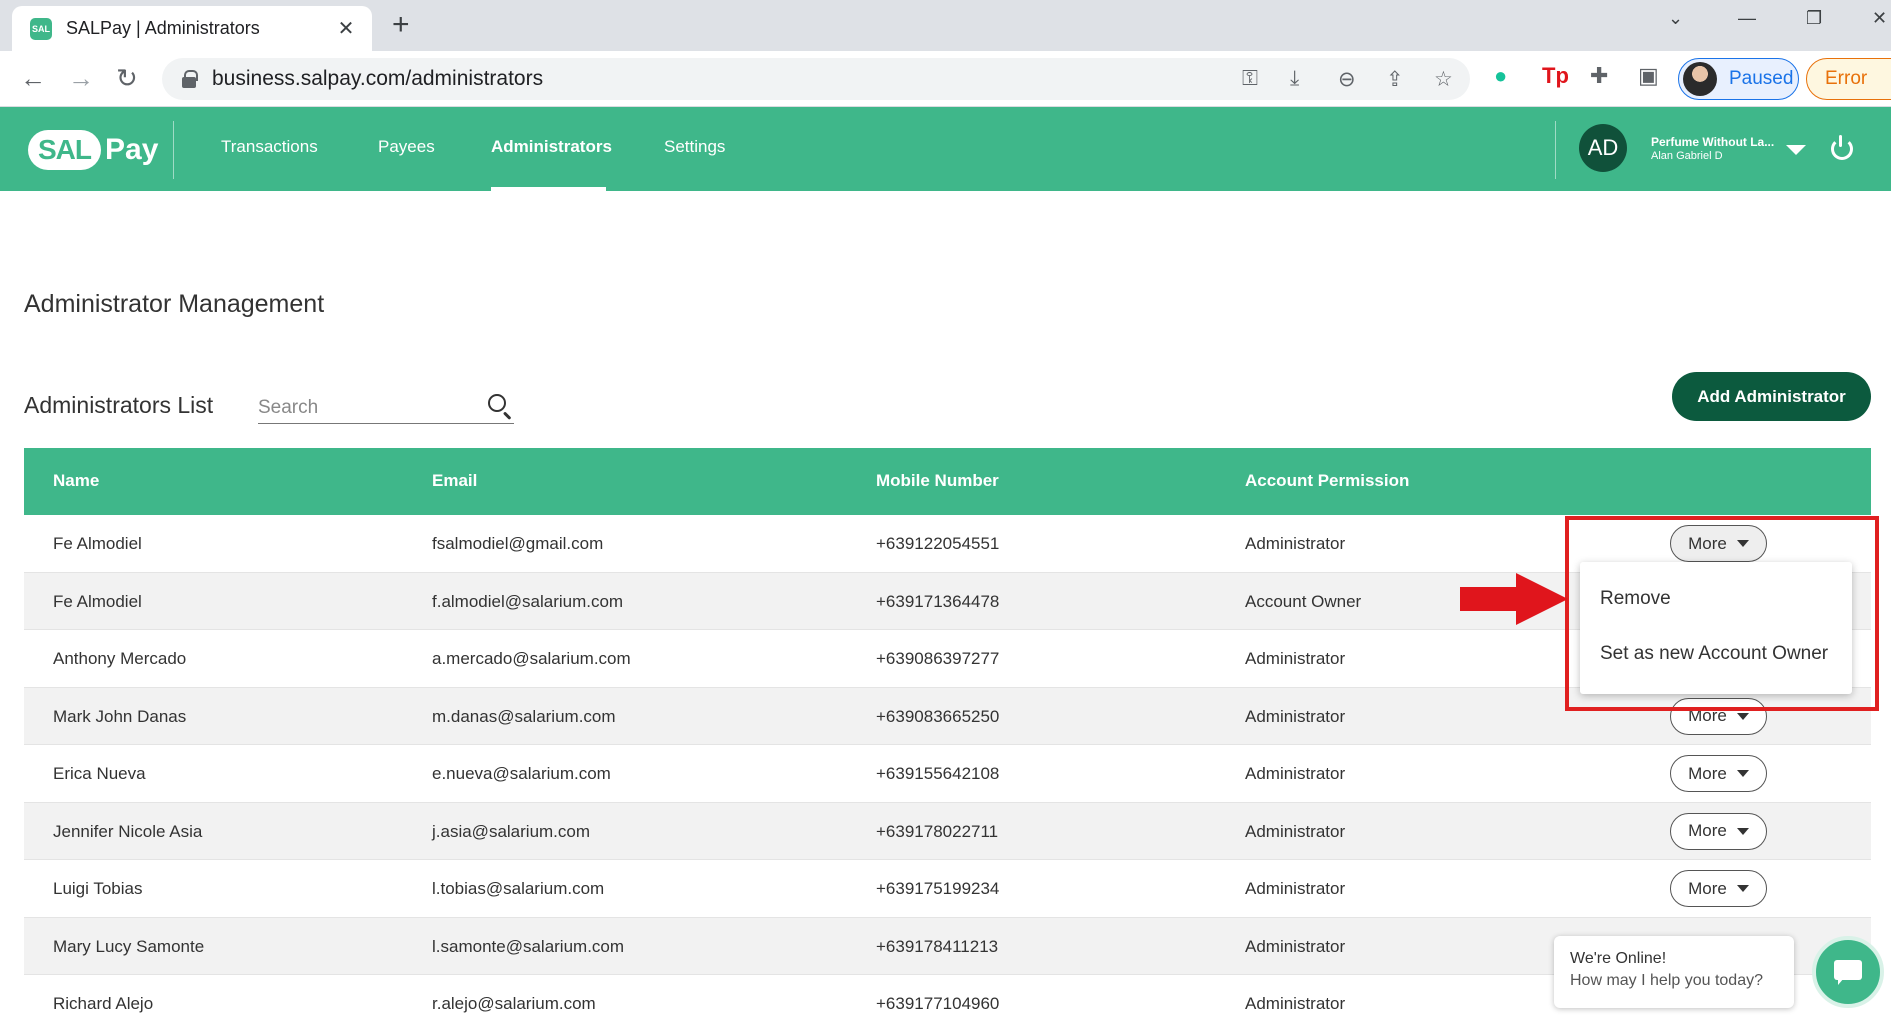  Describe the element at coordinates (938, 888) in the screenshot. I see `cell-mobile: +639175199234` at that location.